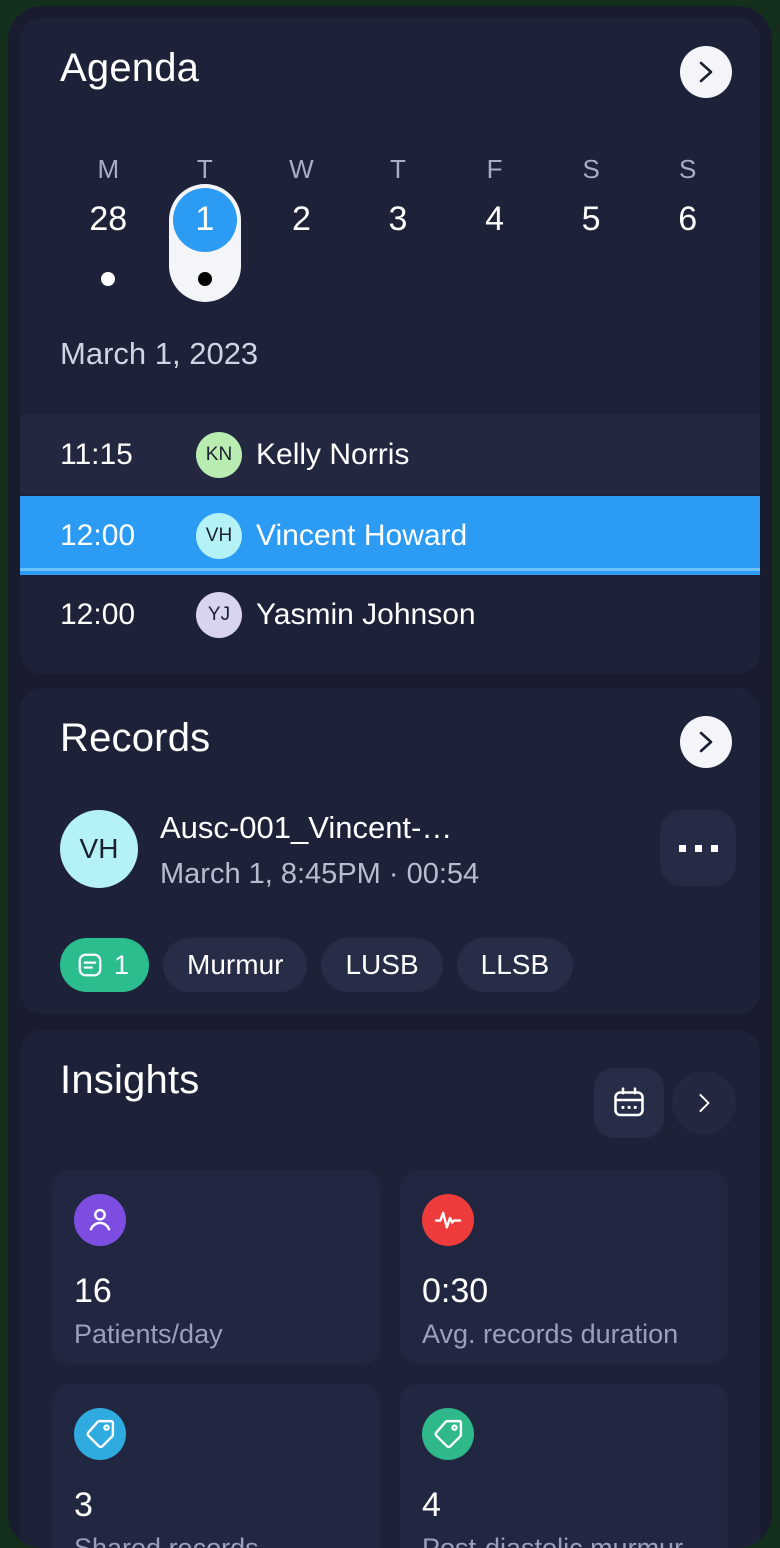  I want to click on day-number: 6, so click(688, 219).